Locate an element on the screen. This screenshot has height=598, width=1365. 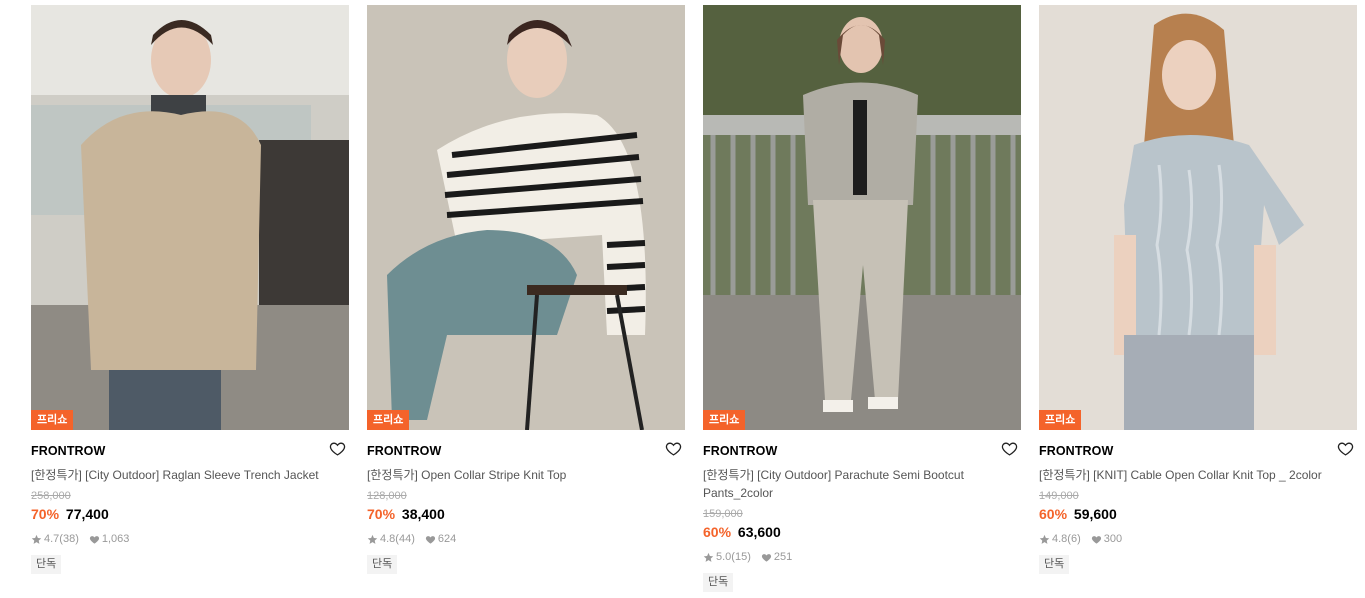
sale-price-row: 60% 59,600 is located at coordinates (1198, 514).